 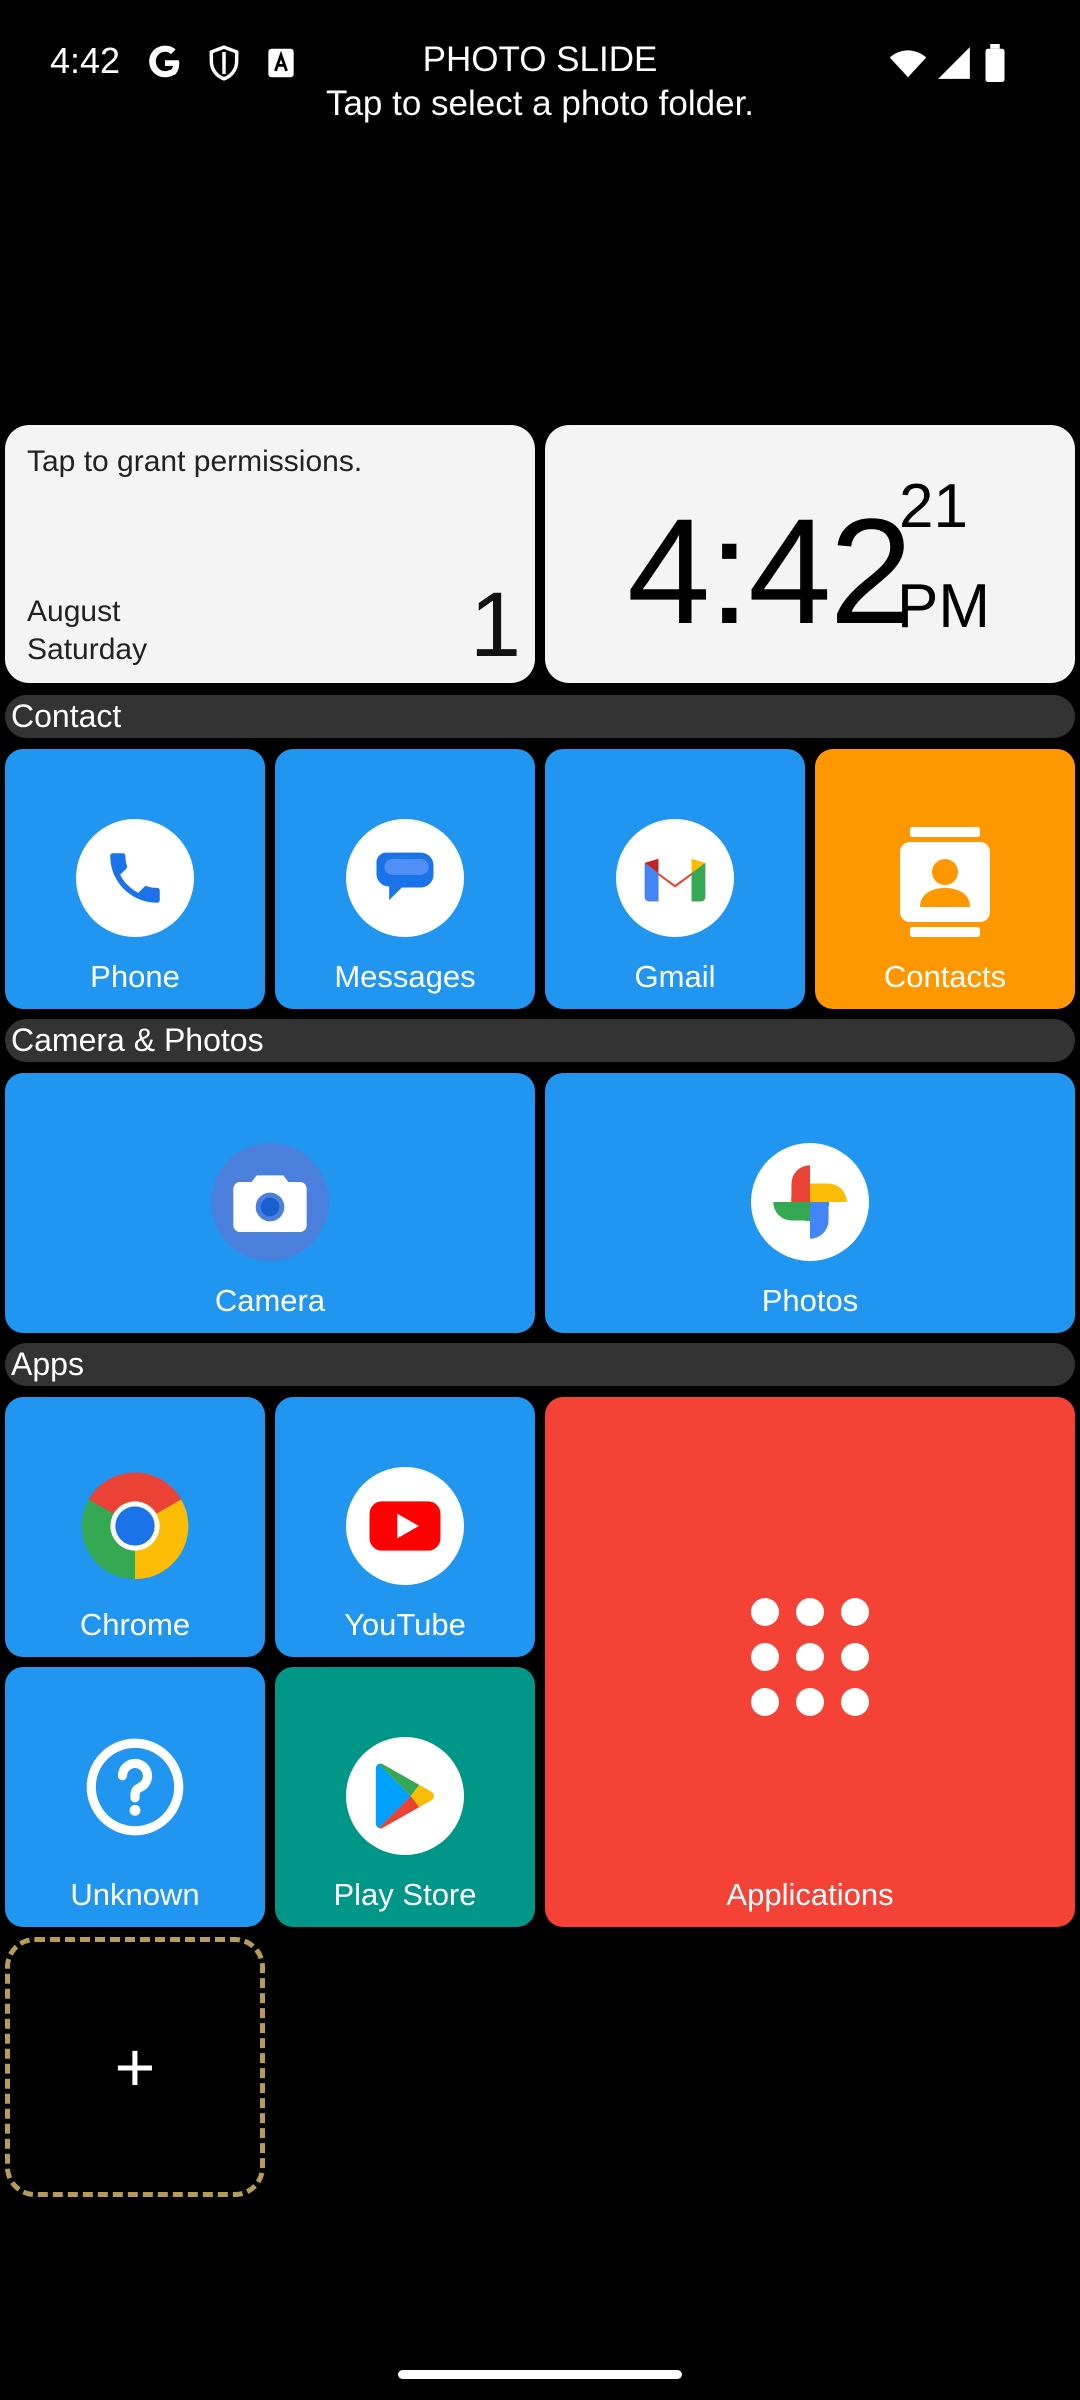 I want to click on play-store-tile: Play Store, so click(x=405, y=1797).